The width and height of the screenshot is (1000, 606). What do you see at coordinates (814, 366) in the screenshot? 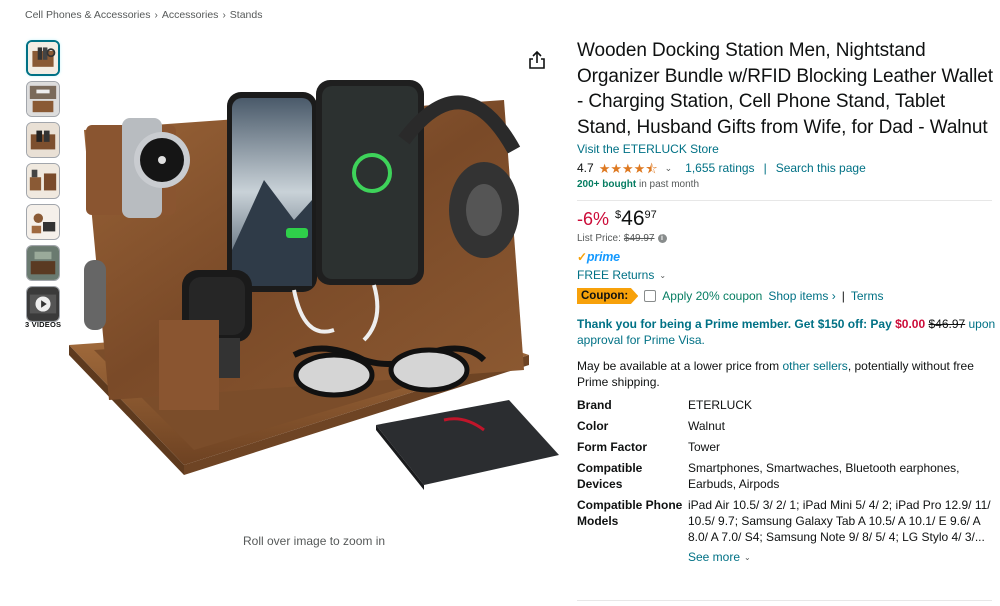
I see `other-sellers-link: other sellers` at bounding box center [814, 366].